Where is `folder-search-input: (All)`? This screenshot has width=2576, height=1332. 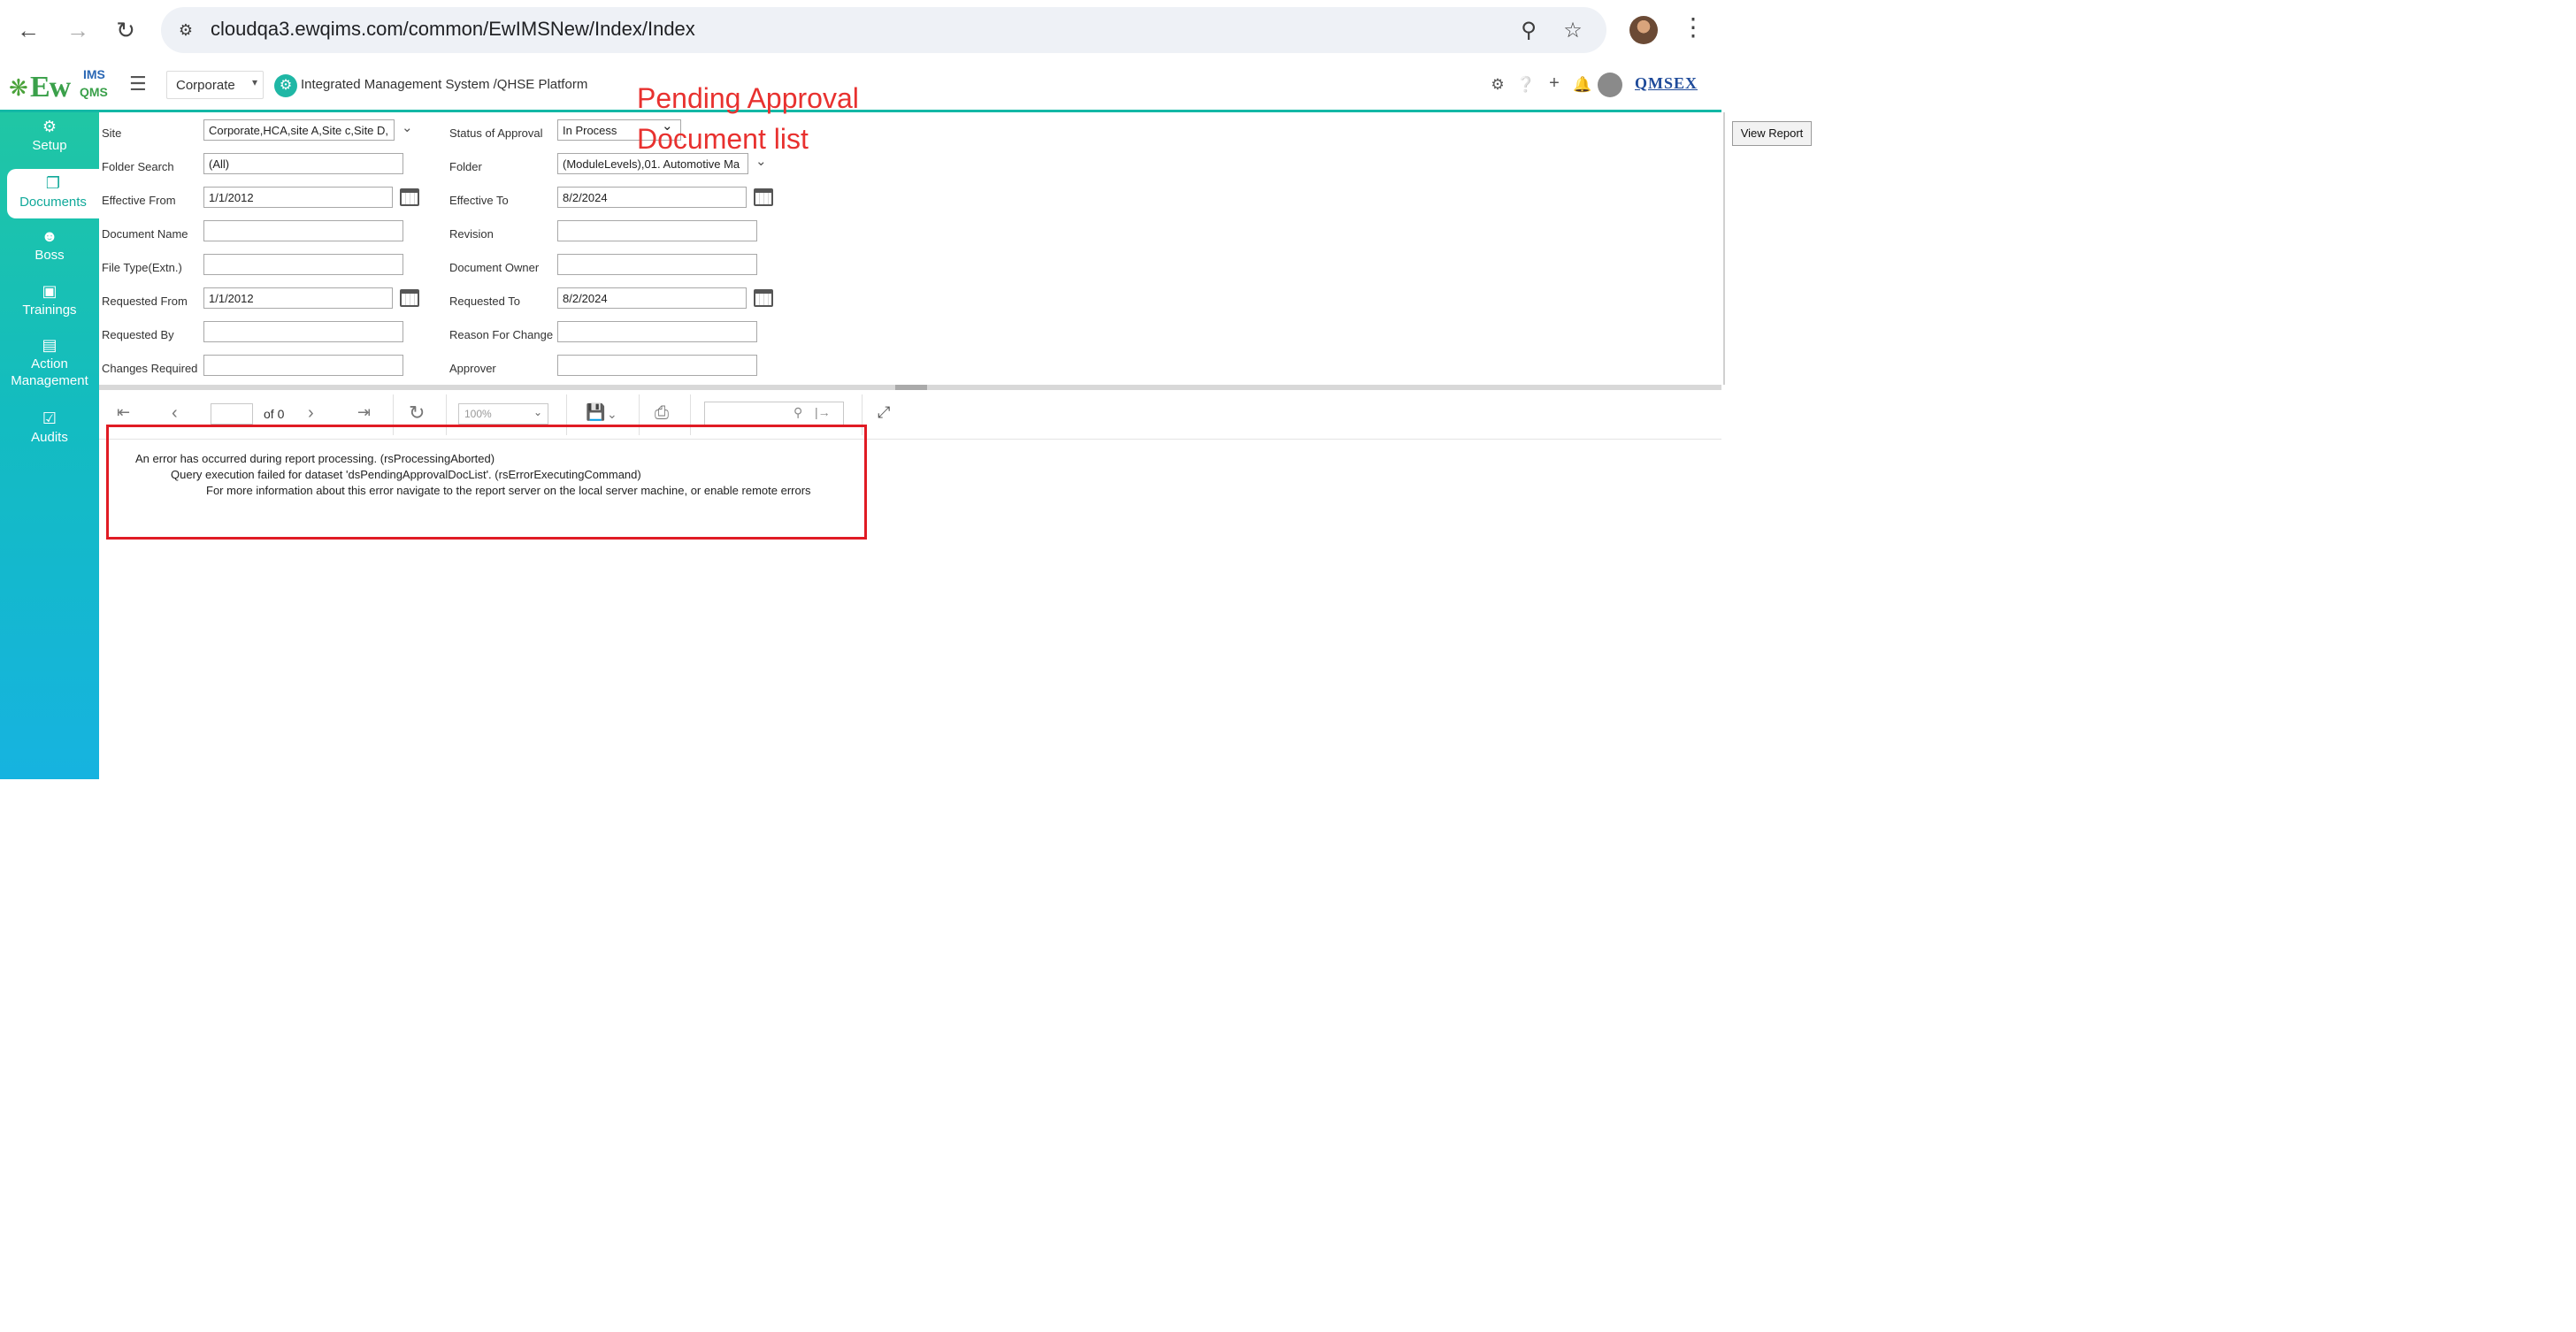
folder-search-input: (All) is located at coordinates (303, 163).